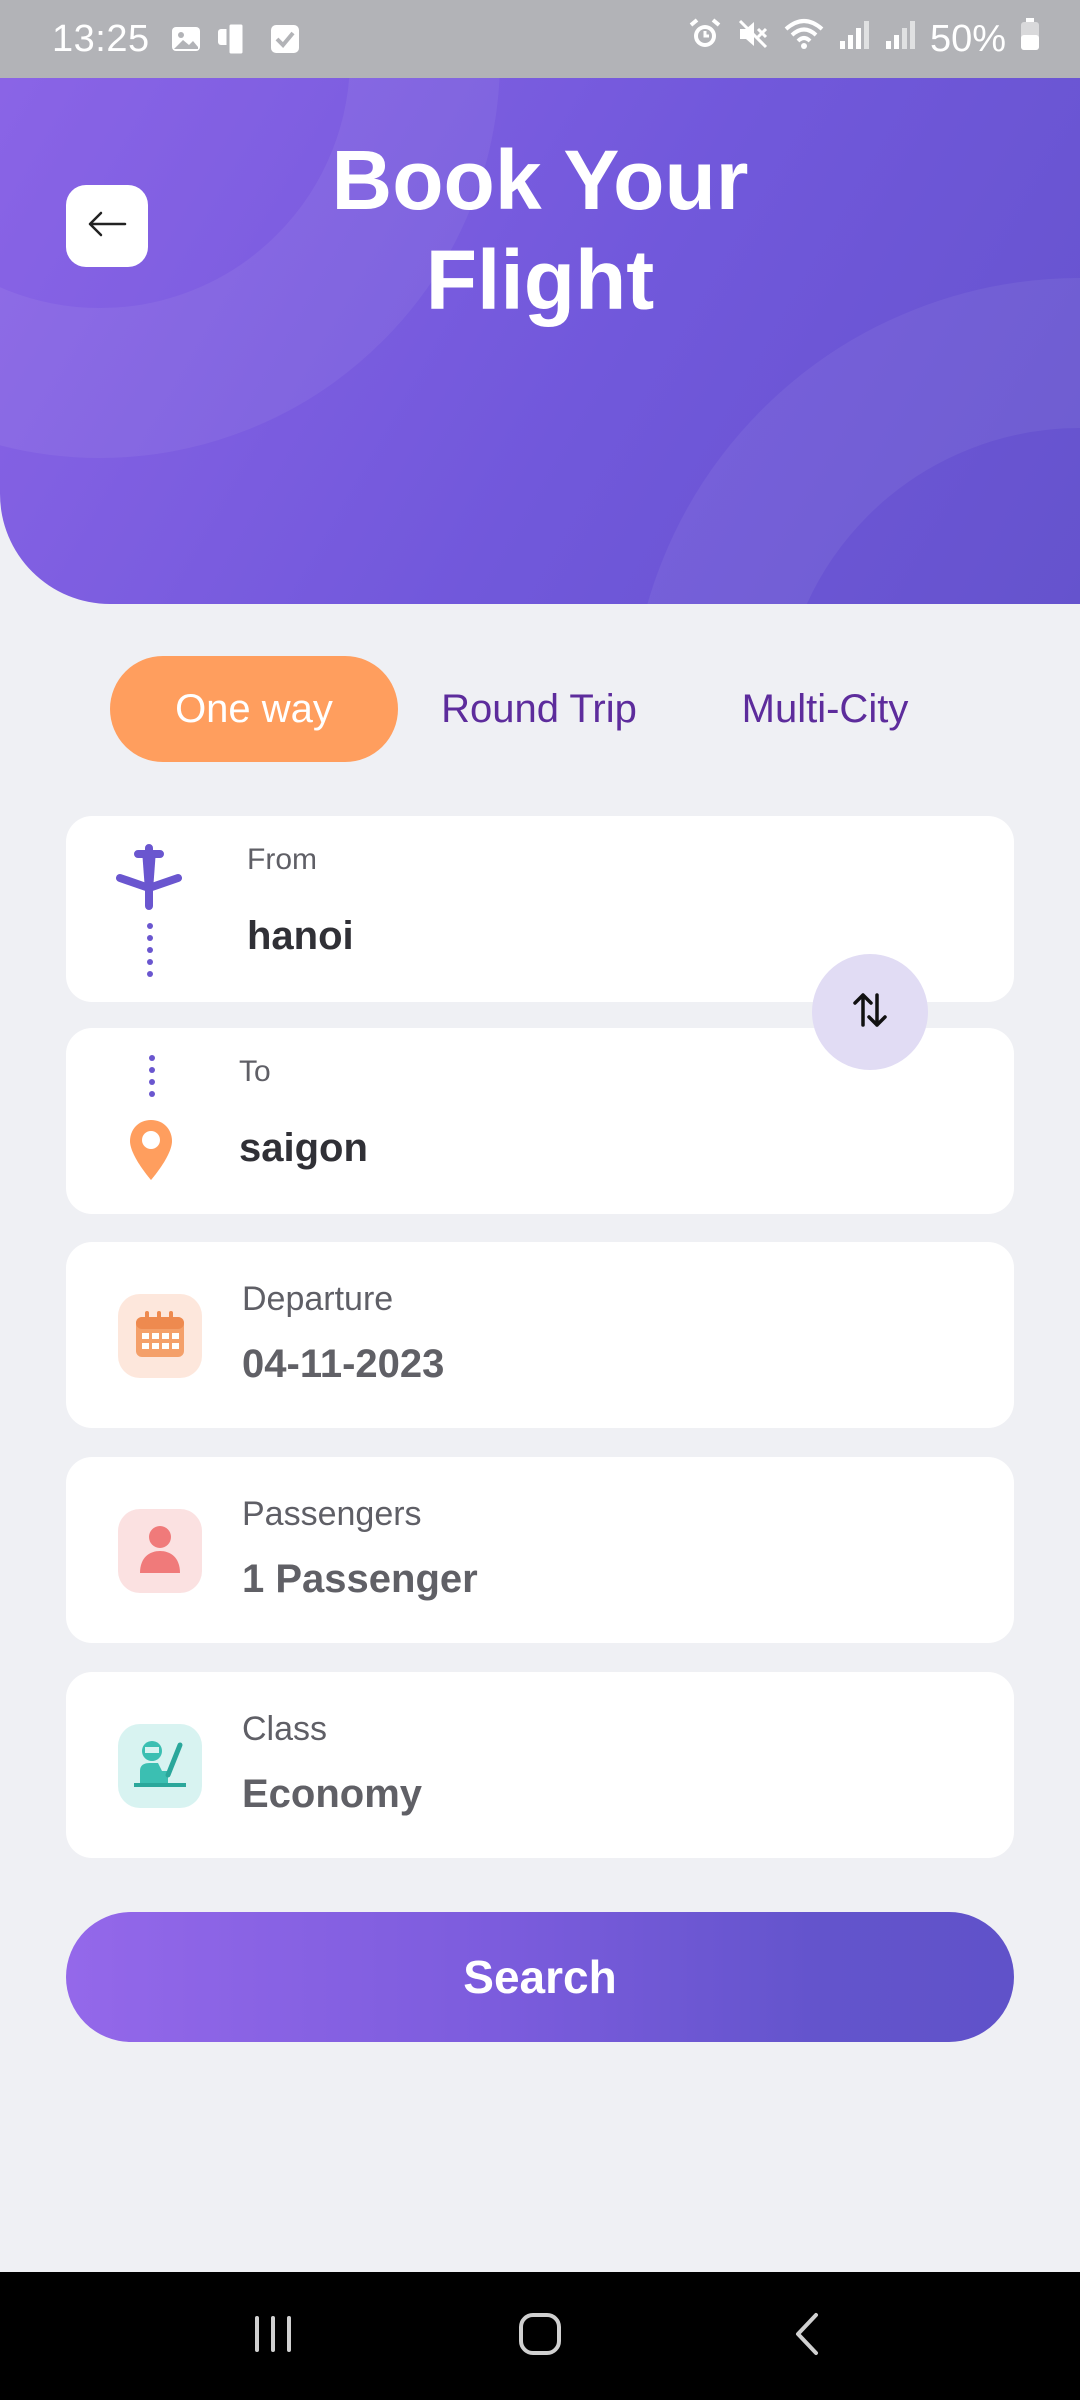 The height and width of the screenshot is (2400, 1080). I want to click on calendar-icon, so click(160, 1336).